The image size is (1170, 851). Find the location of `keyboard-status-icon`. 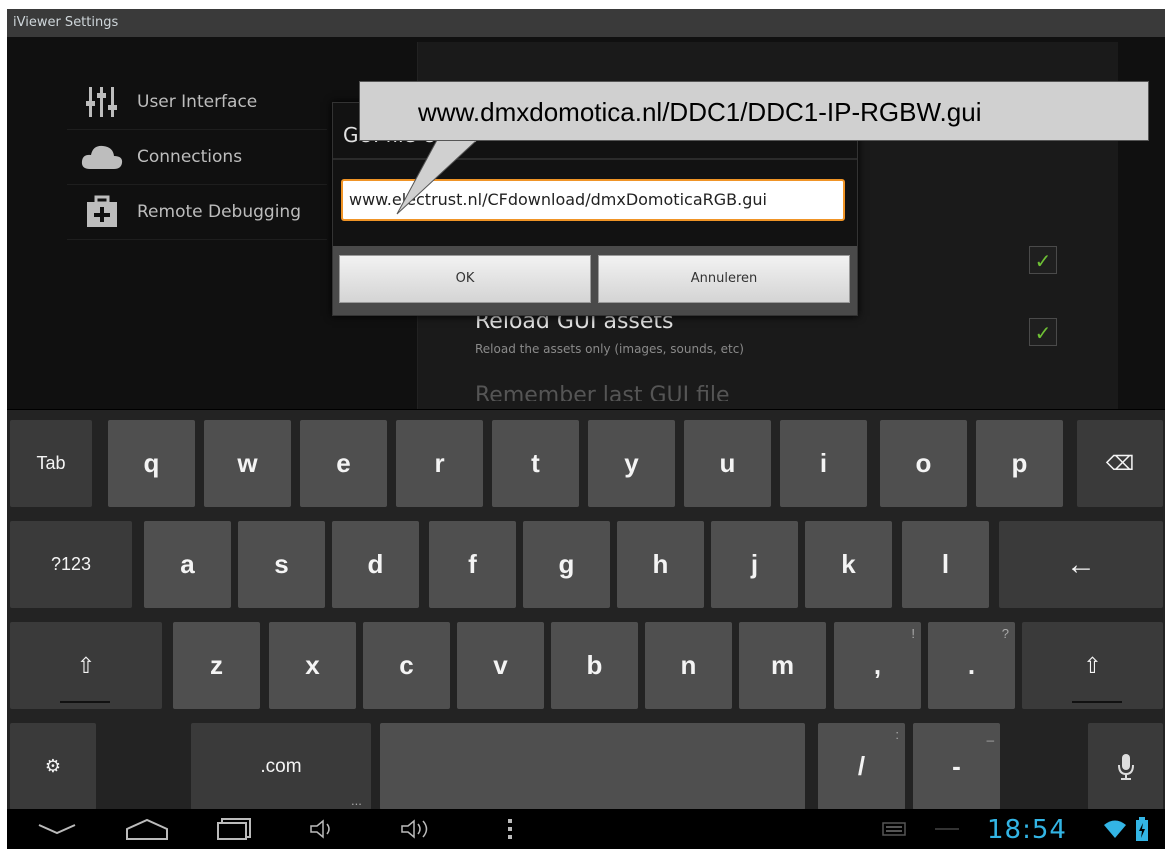

keyboard-status-icon is located at coordinates (894, 829).